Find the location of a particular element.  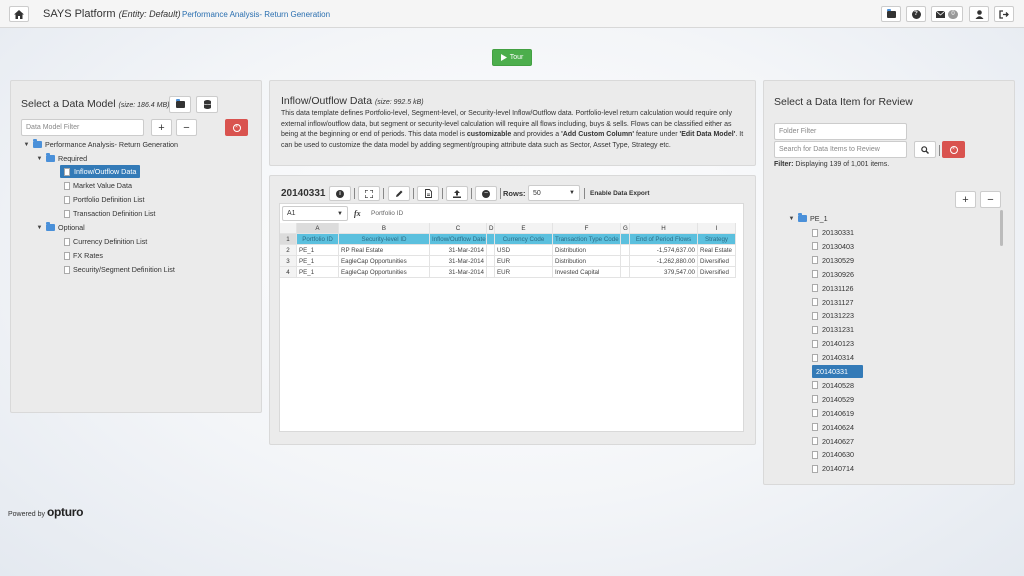

data-item-search-input: Search for Data Items to Review is located at coordinates (840, 149).